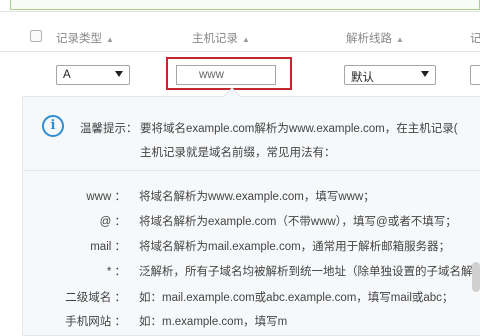 The height and width of the screenshot is (336, 480). What do you see at coordinates (226, 75) in the screenshot?
I see `host-record-input` at bounding box center [226, 75].